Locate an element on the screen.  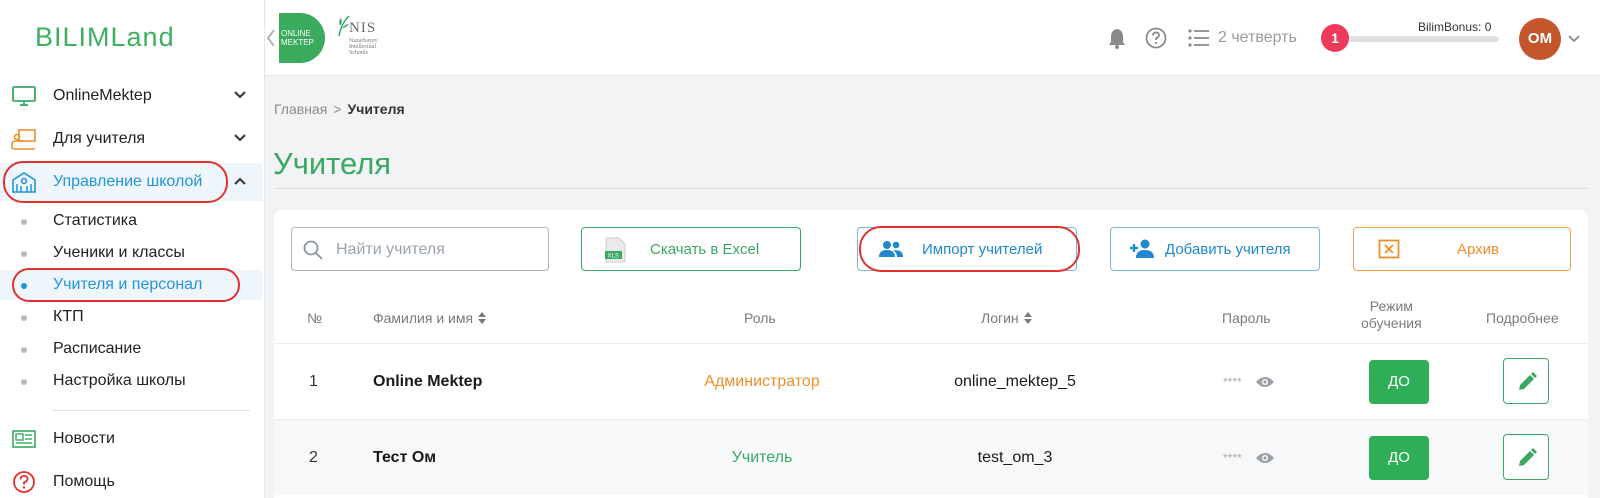
title-divider is located at coordinates (931, 188).